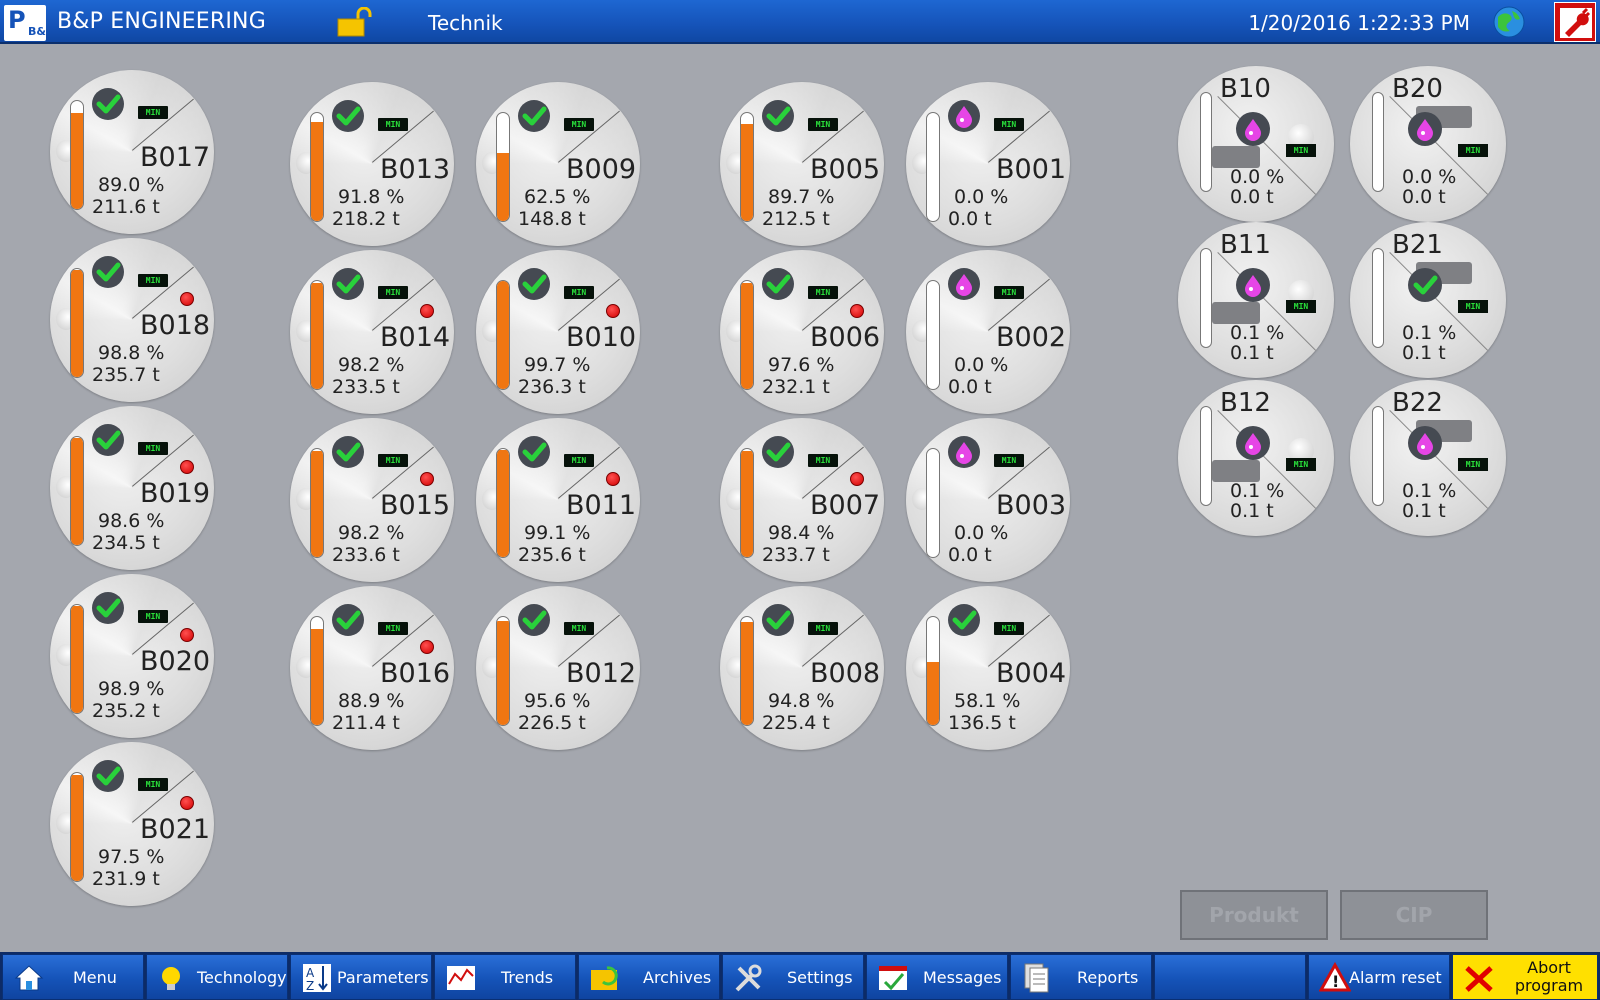  What do you see at coordinates (1417, 403) in the screenshot?
I see `silo-name: B22` at bounding box center [1417, 403].